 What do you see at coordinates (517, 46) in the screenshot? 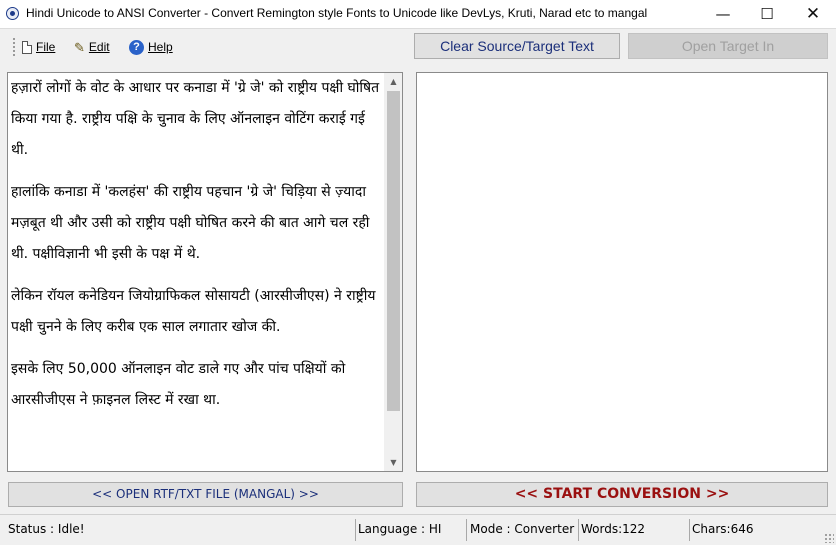
I see `clear-text-button: Clear Source/Target Text` at bounding box center [517, 46].